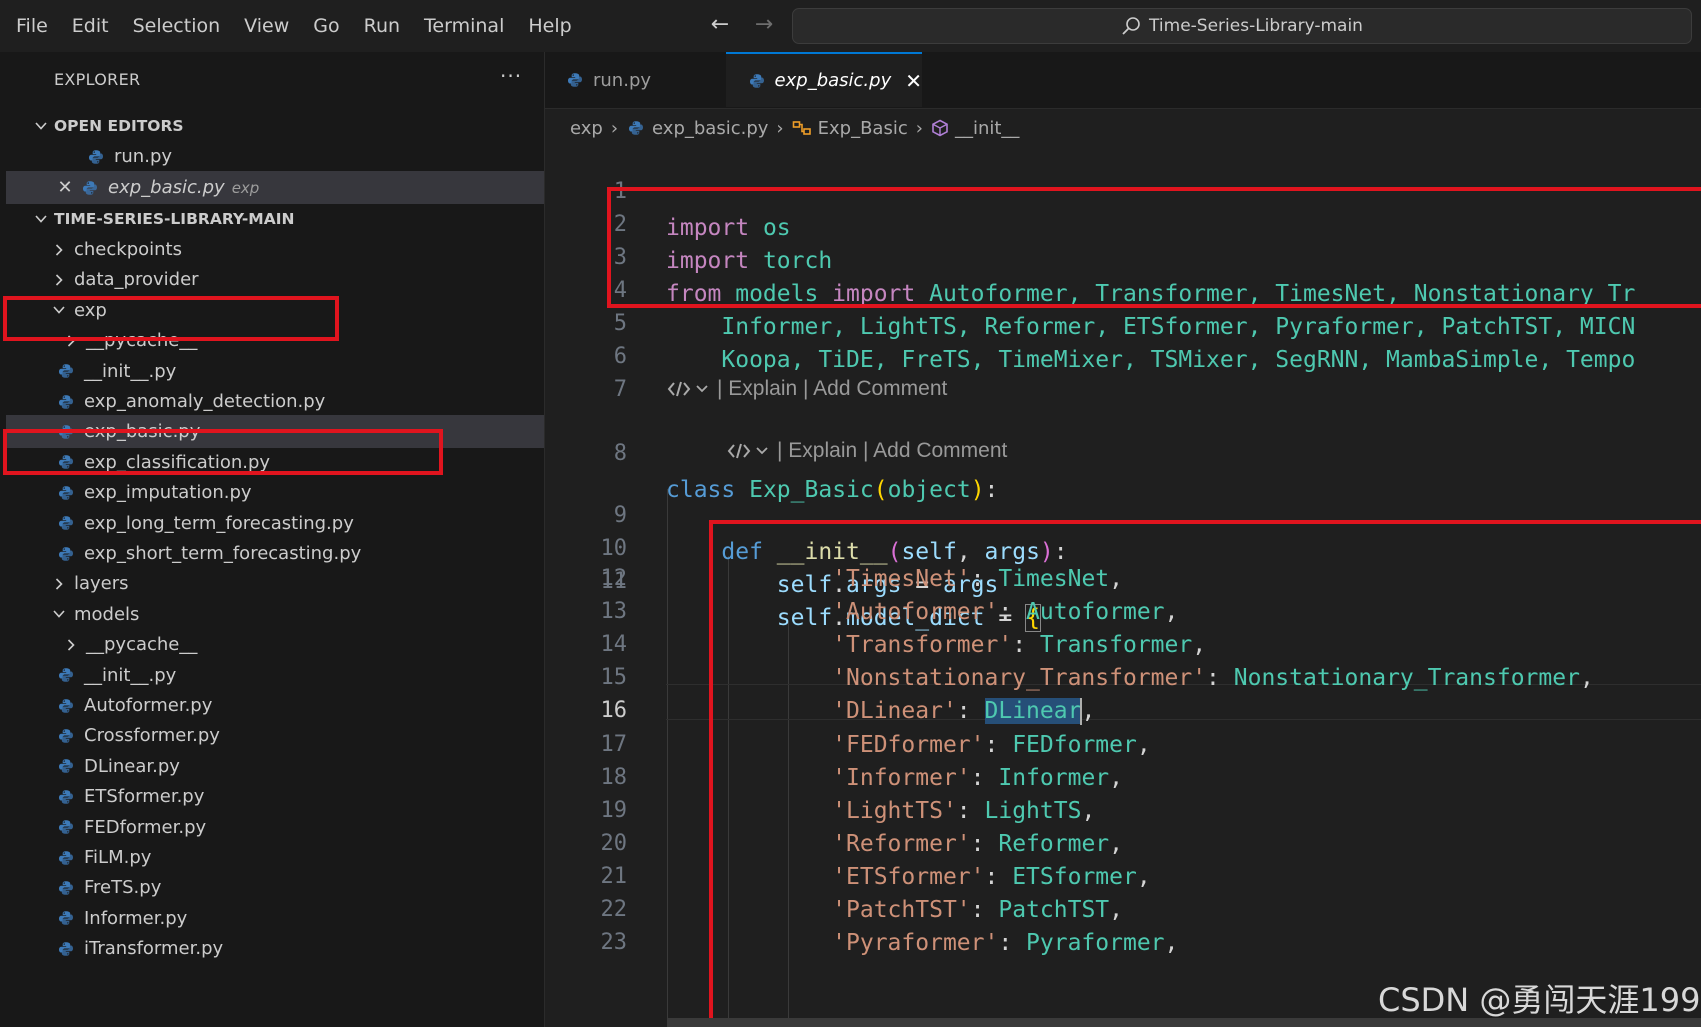 This screenshot has height=1027, width=1701. I want to click on menu-view: View, so click(266, 26).